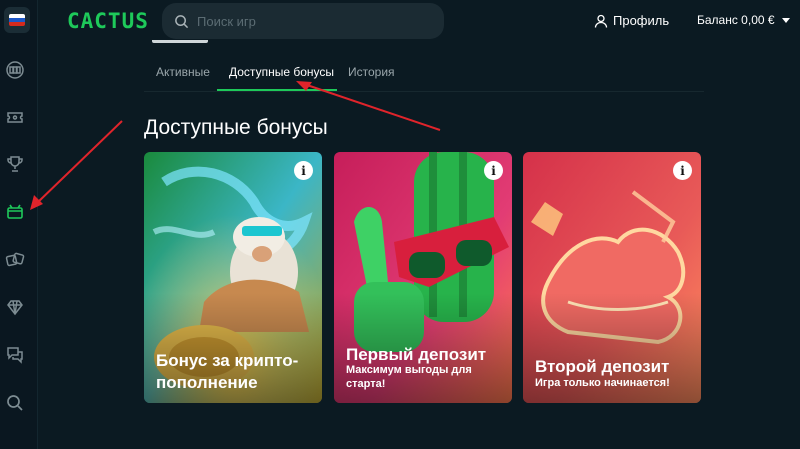 Image resolution: width=800 pixels, height=449 pixels. Describe the element at coordinates (108, 21) in the screenshot. I see `cactus-logo: CACTUS` at that location.